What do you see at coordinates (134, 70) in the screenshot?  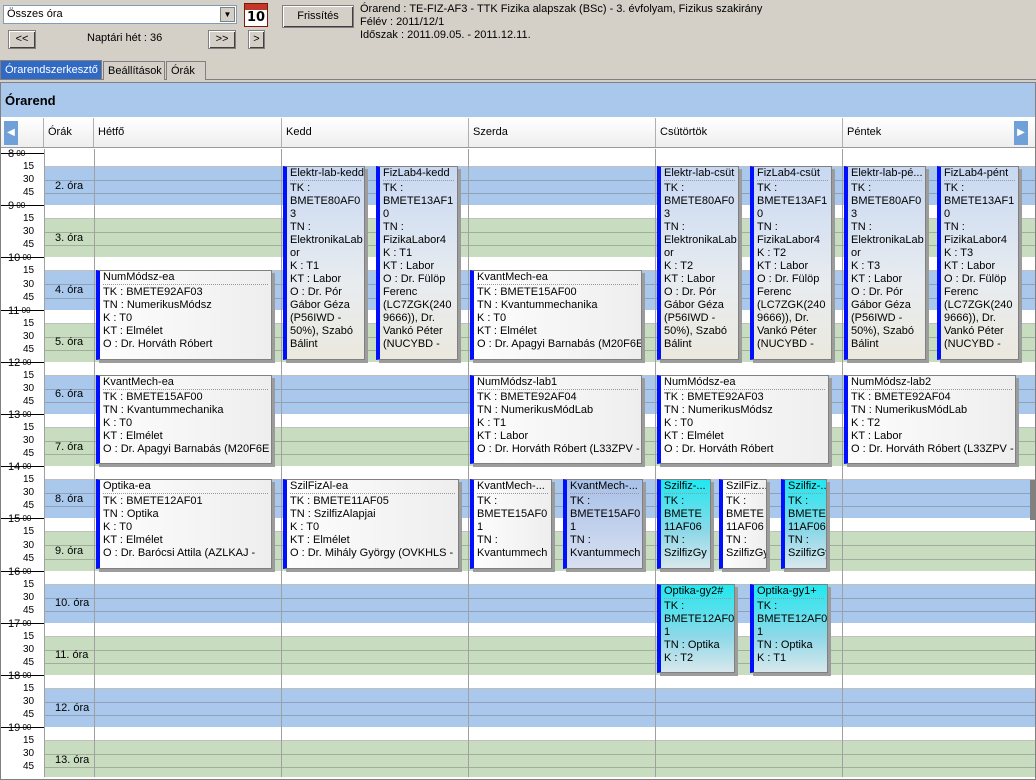 I see `tab-settings: Beállítások` at bounding box center [134, 70].